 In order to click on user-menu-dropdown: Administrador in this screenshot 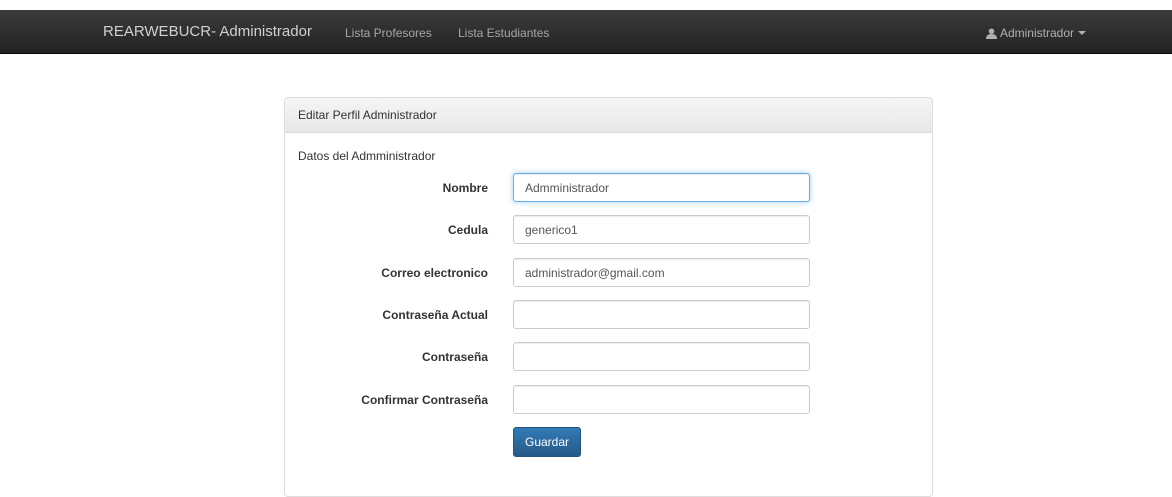, I will do `click(1035, 33)`.